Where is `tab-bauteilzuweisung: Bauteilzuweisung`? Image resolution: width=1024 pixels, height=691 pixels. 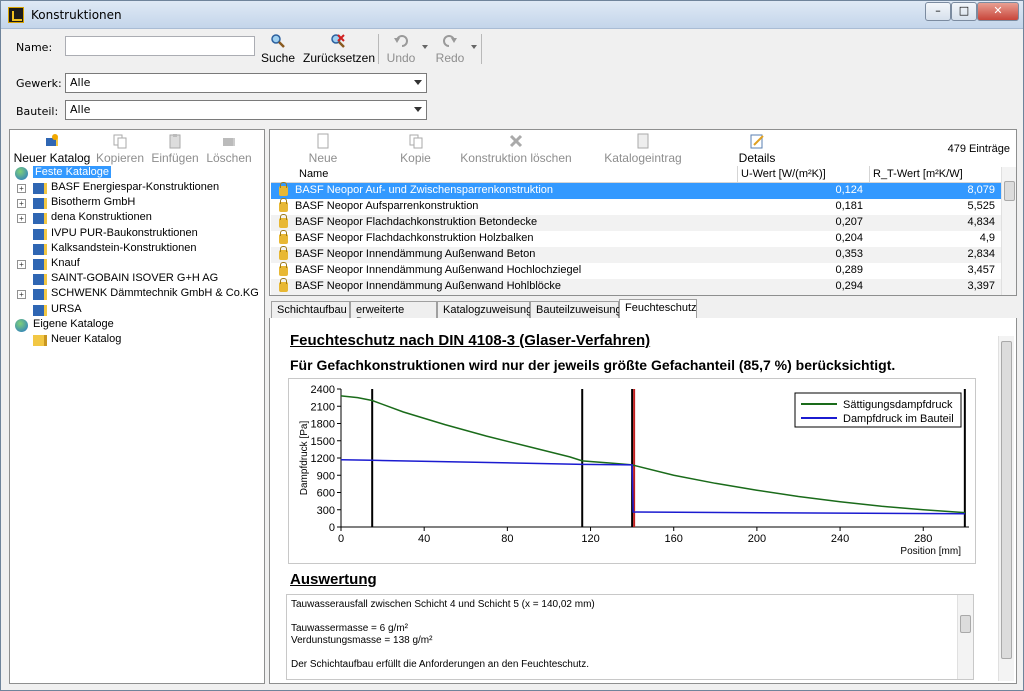
tab-bauteilzuweisung: Bauteilzuweisung is located at coordinates (576, 310).